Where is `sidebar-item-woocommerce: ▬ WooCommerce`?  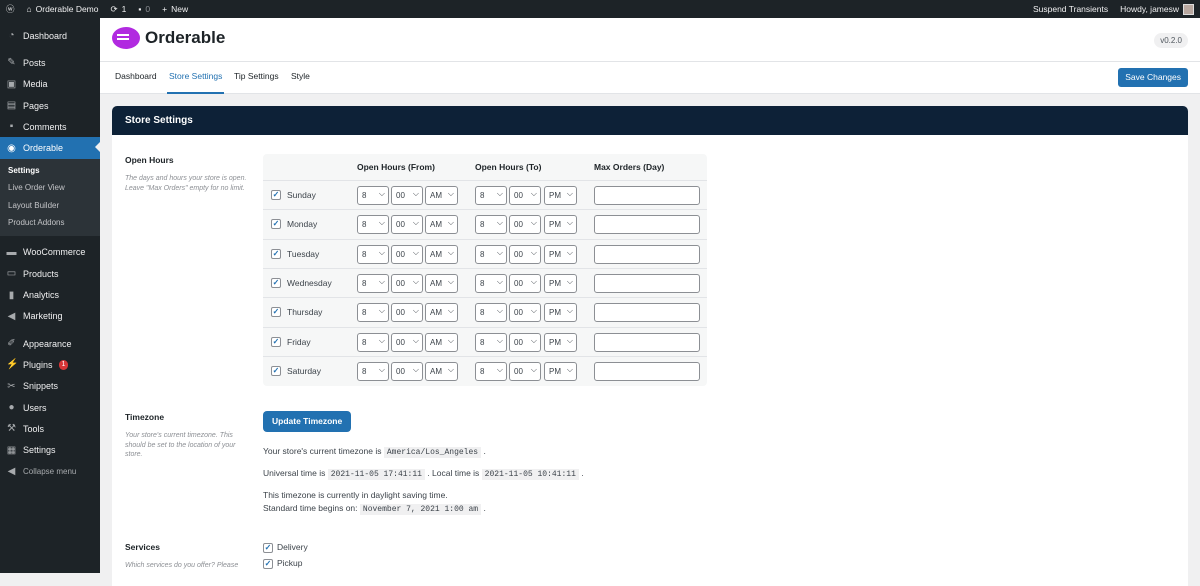
sidebar-item-woocommerce: ▬ WooCommerce is located at coordinates (50, 252).